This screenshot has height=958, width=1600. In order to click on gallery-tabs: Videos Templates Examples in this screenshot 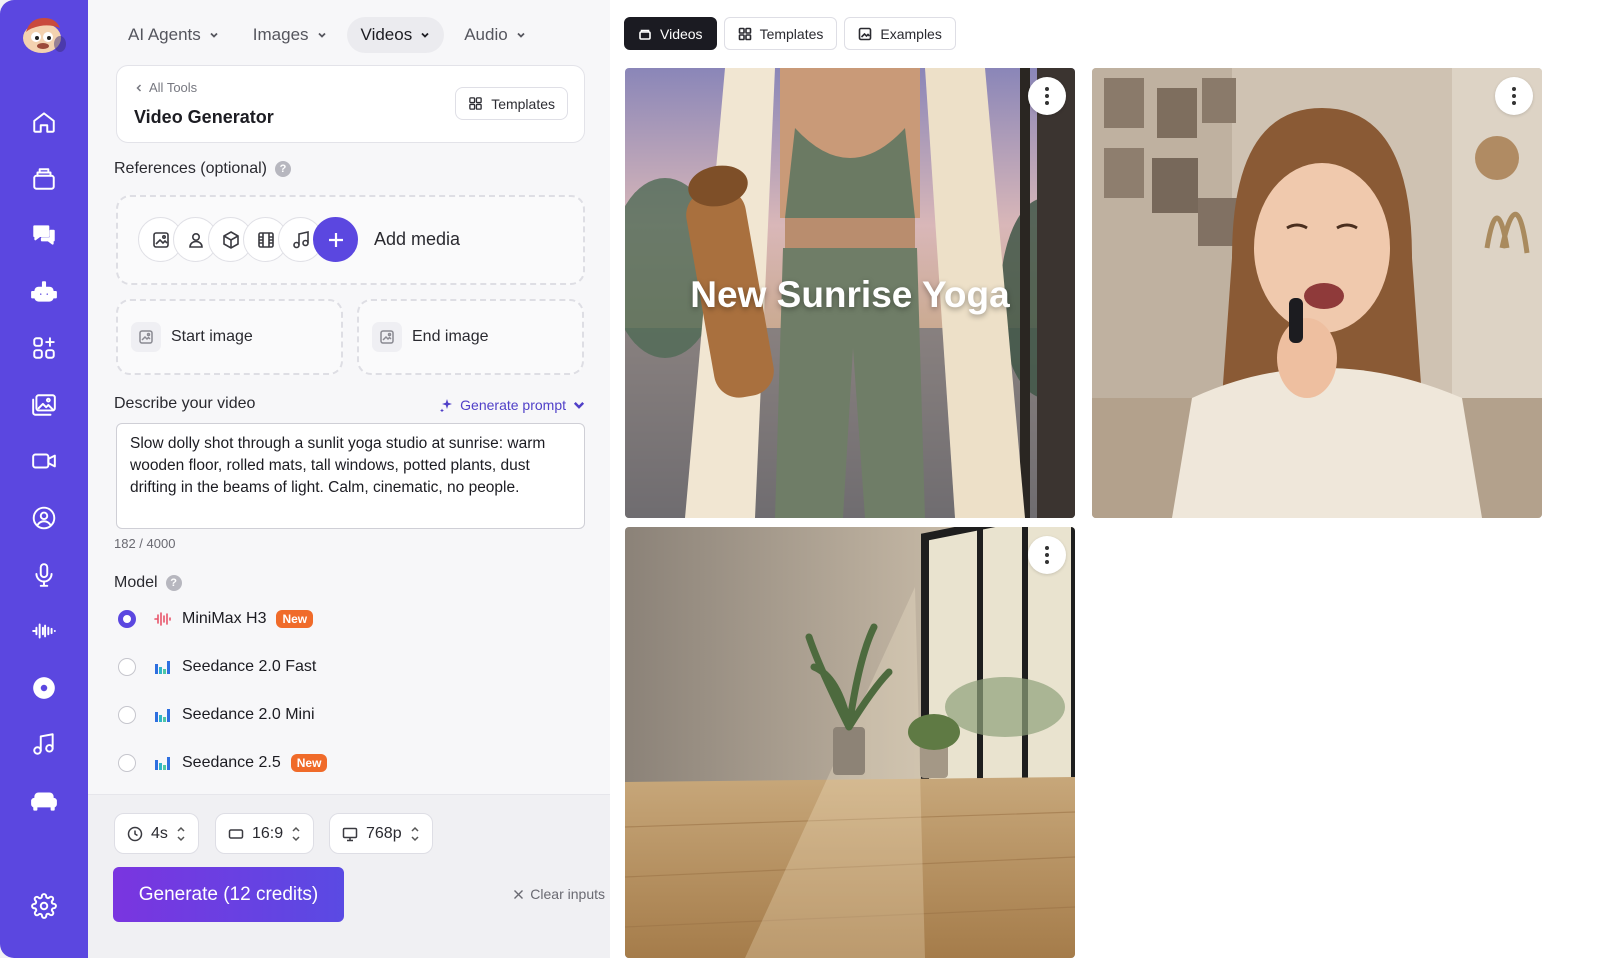, I will do `click(790, 33)`.